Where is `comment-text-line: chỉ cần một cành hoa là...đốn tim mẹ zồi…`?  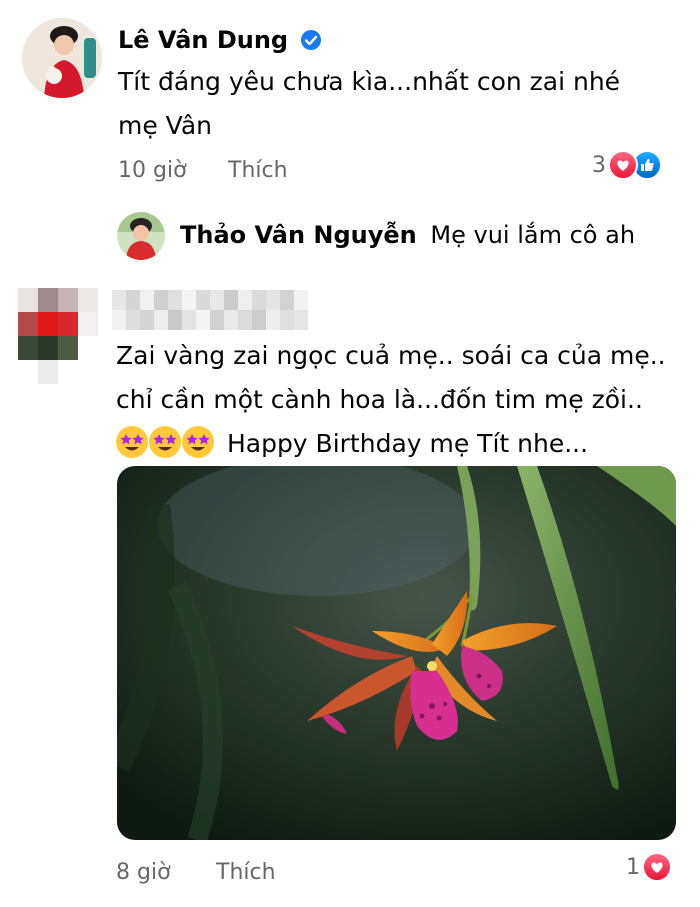
comment-text-line: chỉ cần một cành hoa là...đốn tim mẹ zồi… is located at coordinates (379, 399).